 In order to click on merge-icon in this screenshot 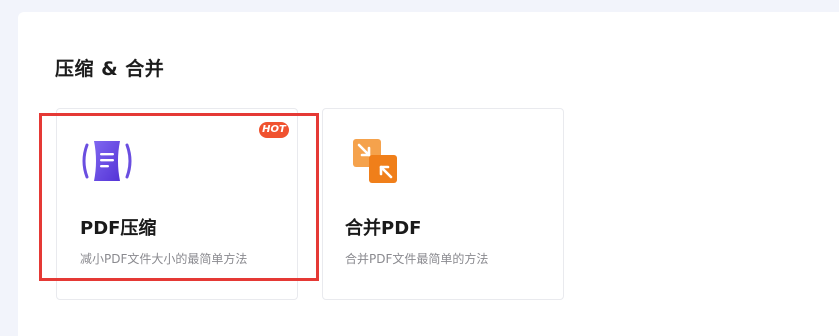, I will do `click(375, 161)`.